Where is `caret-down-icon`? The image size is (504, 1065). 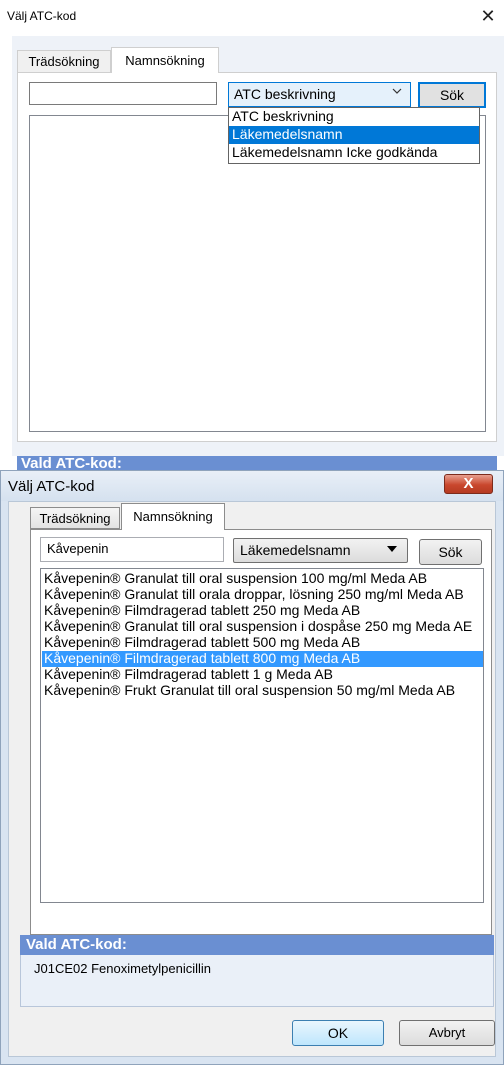
caret-down-icon is located at coordinates (392, 549).